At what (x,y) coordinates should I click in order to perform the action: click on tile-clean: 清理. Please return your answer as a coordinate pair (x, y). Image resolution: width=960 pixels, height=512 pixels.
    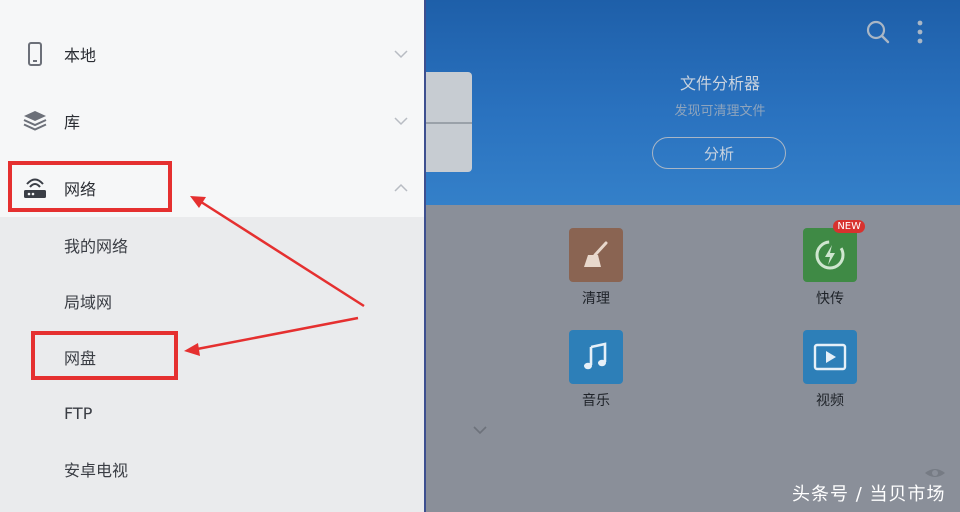
    Looking at the image, I should click on (596, 268).